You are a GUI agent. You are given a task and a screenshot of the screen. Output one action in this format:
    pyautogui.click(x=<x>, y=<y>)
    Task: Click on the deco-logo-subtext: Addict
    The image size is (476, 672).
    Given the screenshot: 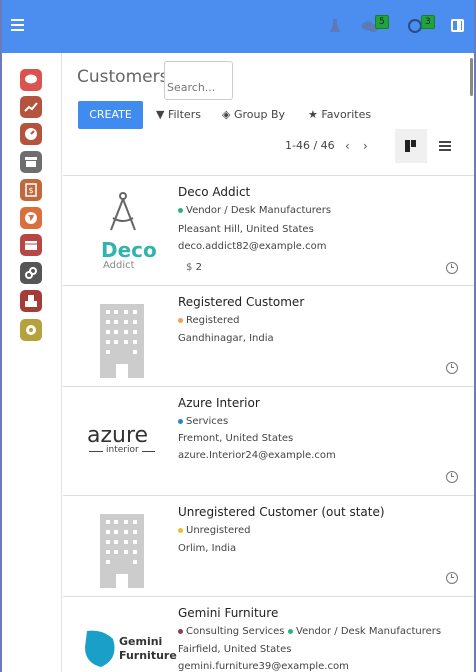 What is the action you would take?
    pyautogui.click(x=119, y=265)
    